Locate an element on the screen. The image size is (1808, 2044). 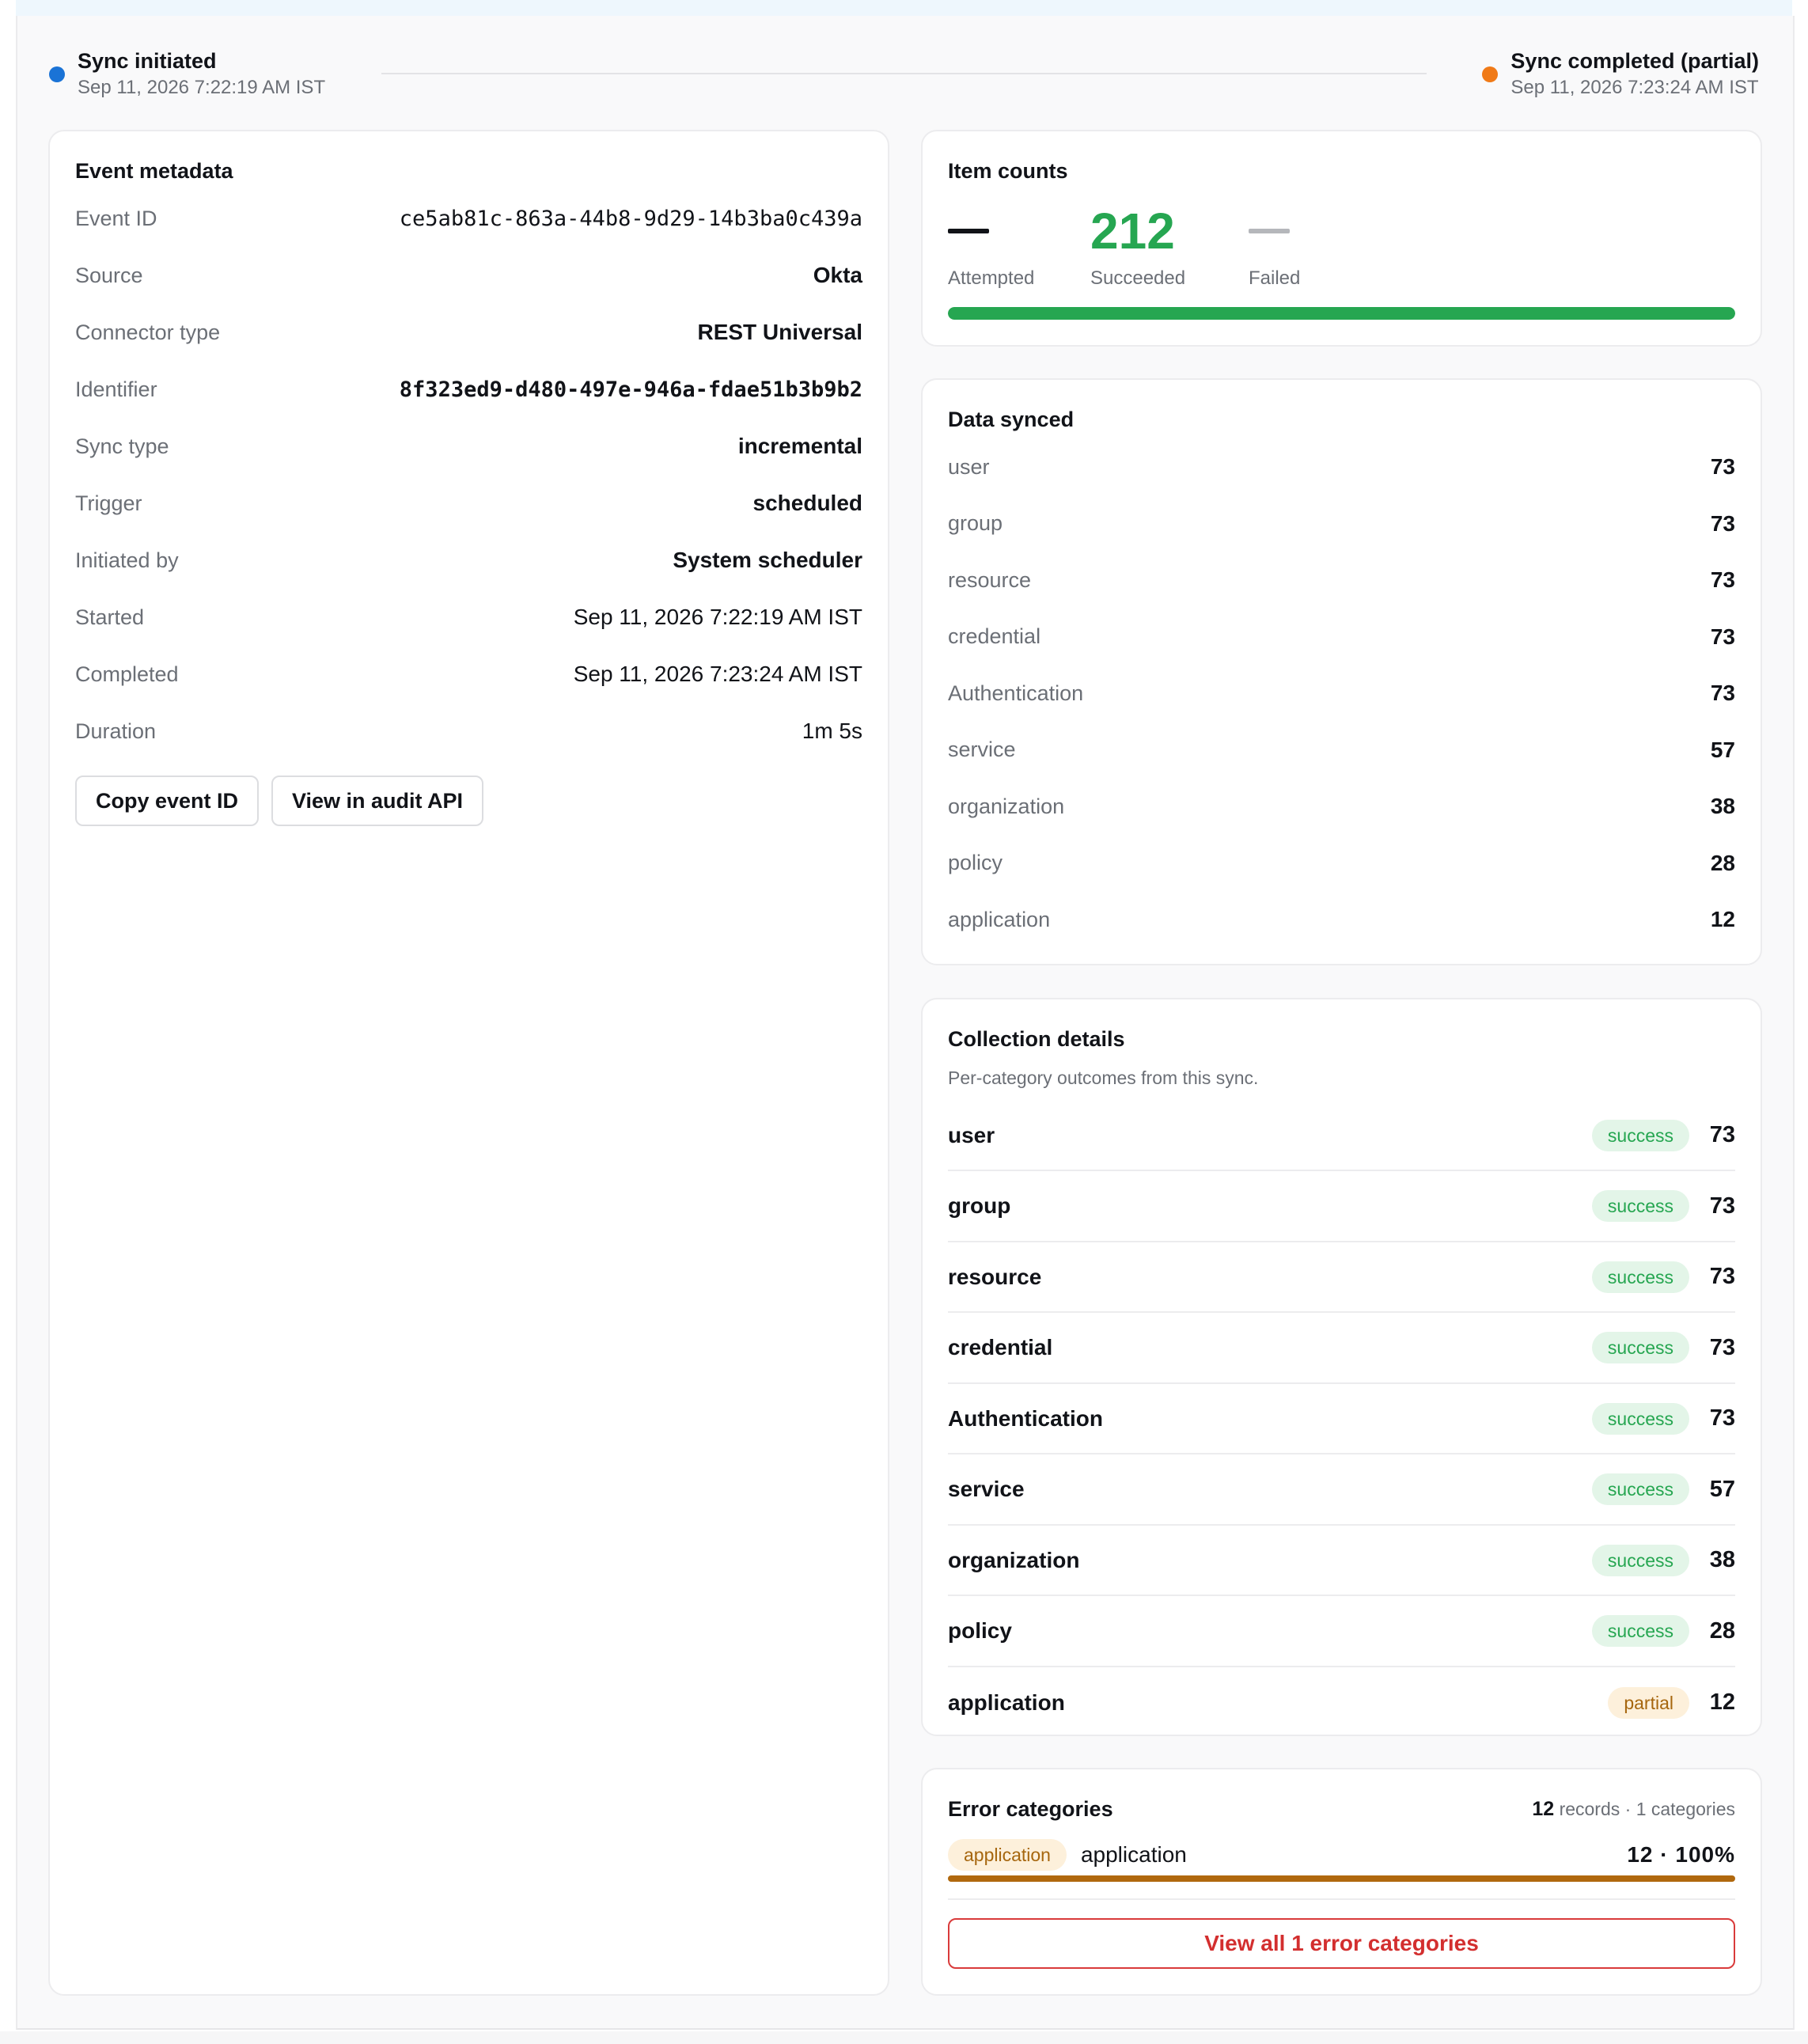
attempted-value-dash is located at coordinates (968, 231).